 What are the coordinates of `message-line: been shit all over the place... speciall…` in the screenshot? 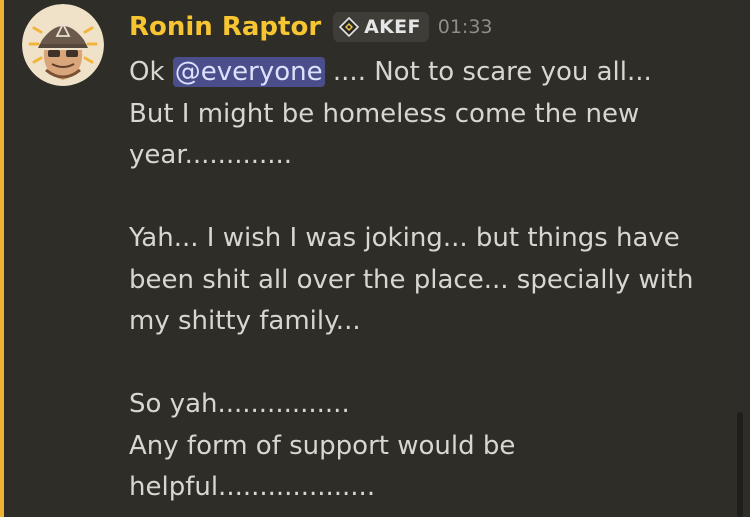 It's located at (411, 279).